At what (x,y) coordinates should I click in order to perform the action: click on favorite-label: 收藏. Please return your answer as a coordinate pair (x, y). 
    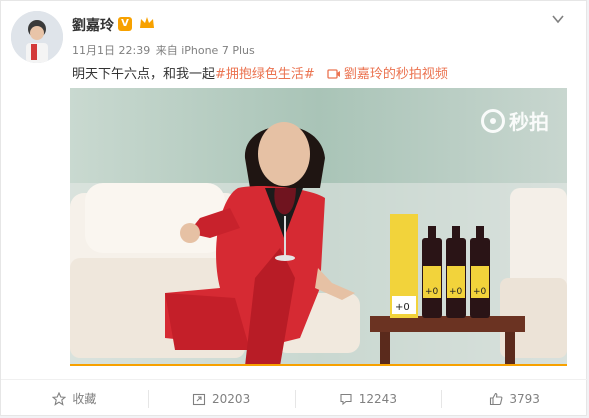
    Looking at the image, I should click on (84, 399).